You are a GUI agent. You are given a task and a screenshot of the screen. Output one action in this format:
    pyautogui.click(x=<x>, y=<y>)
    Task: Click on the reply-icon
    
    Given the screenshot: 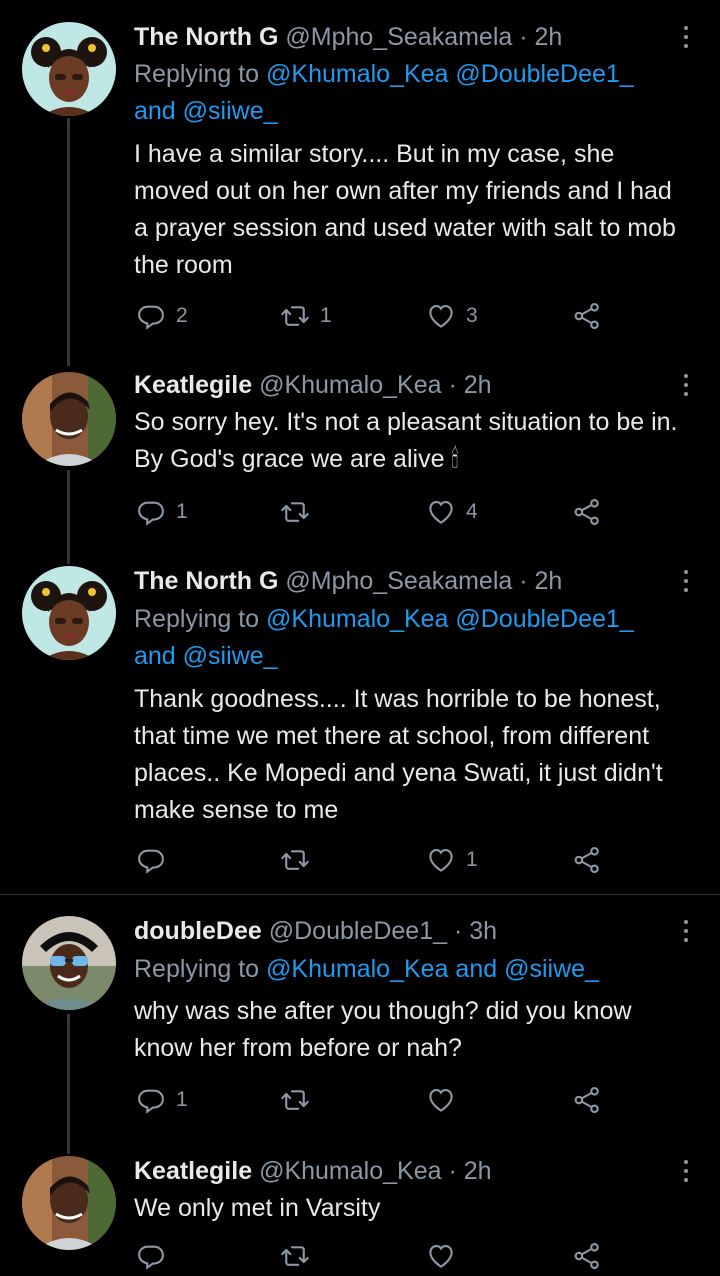 What is the action you would take?
    pyautogui.click(x=151, y=1256)
    